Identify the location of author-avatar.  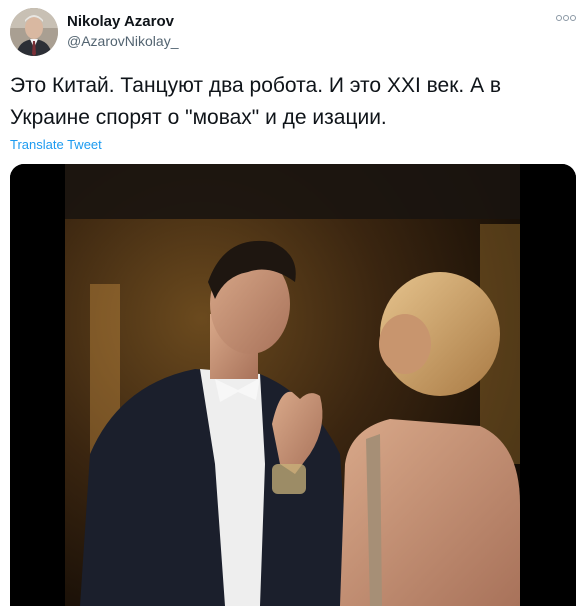
(34, 32).